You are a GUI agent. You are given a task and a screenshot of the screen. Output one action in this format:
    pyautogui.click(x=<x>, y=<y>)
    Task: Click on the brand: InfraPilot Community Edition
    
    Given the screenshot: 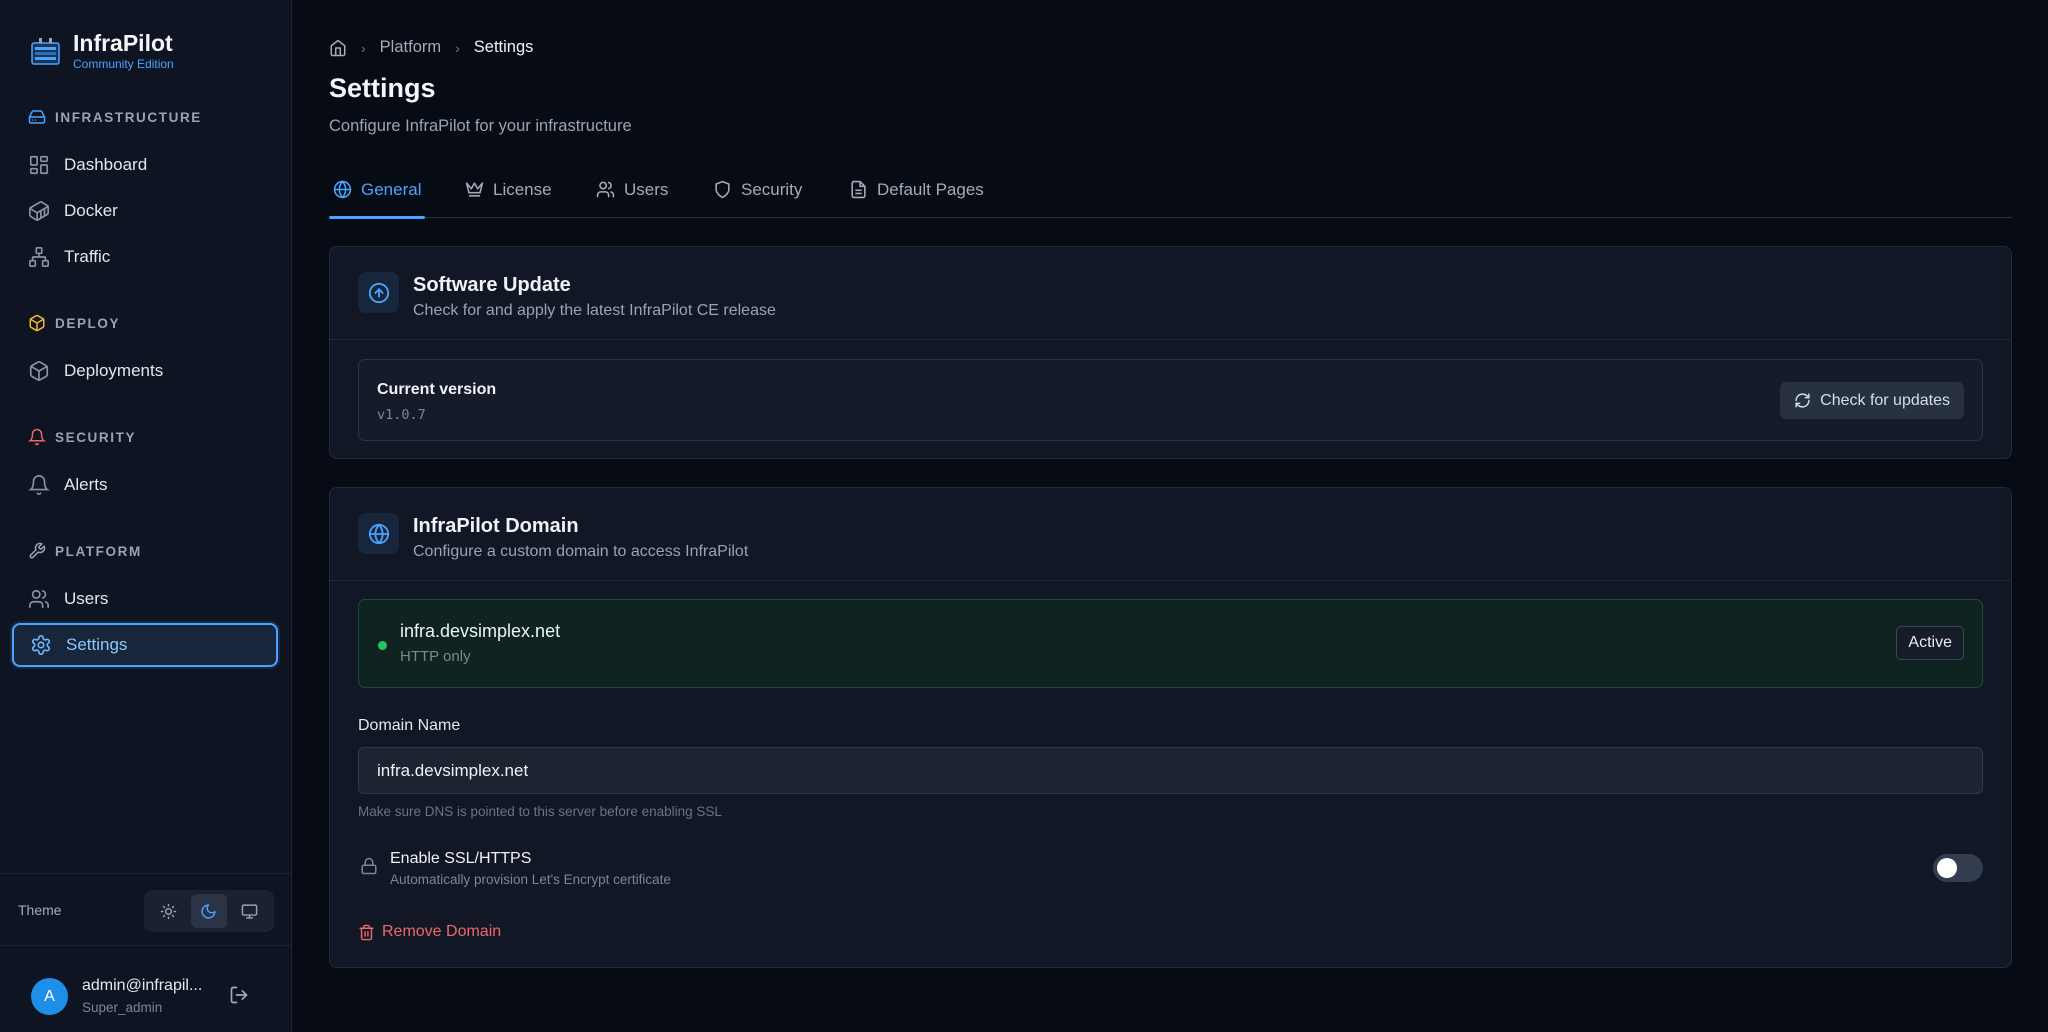 What is the action you would take?
    pyautogui.click(x=102, y=50)
    